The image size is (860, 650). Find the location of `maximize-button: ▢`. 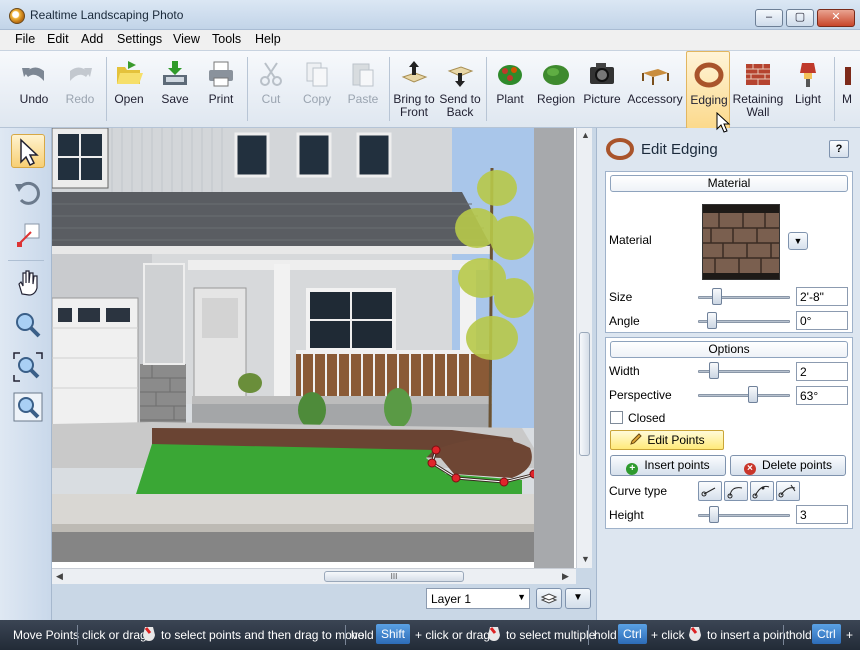

maximize-button: ▢ is located at coordinates (800, 18).